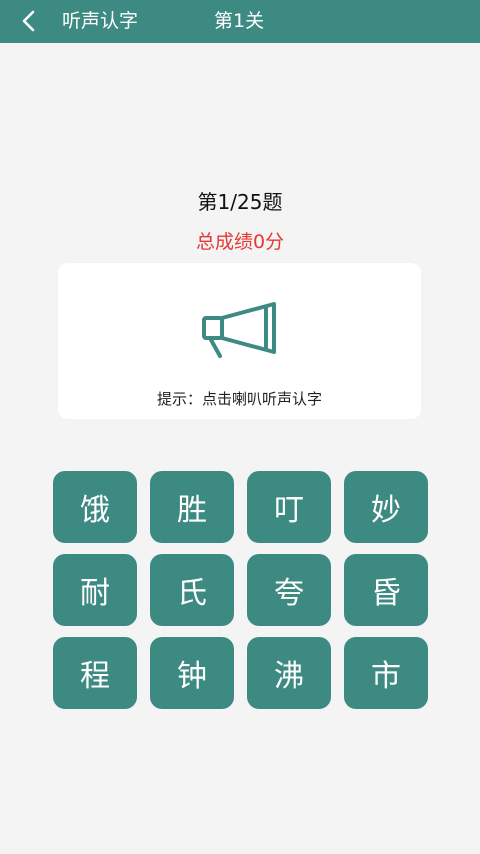 The width and height of the screenshot is (480, 854). What do you see at coordinates (95, 507) in the screenshot?
I see `choice-button: 饿` at bounding box center [95, 507].